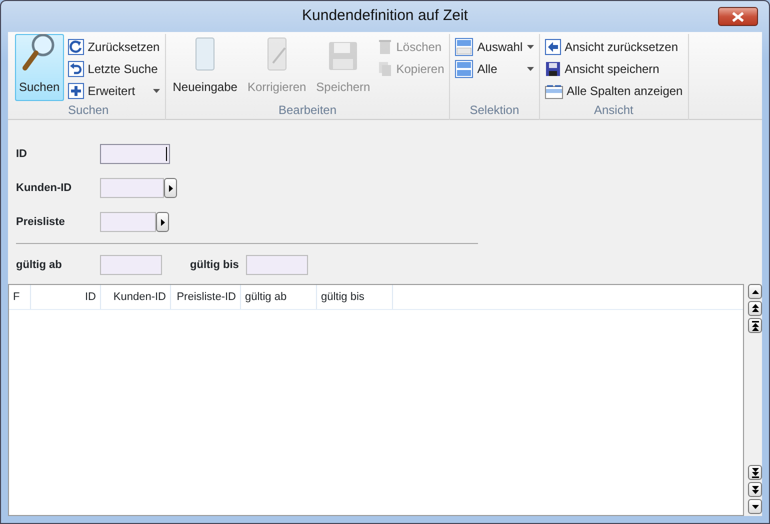  Describe the element at coordinates (385, 68) in the screenshot. I see `copy-icon` at that location.